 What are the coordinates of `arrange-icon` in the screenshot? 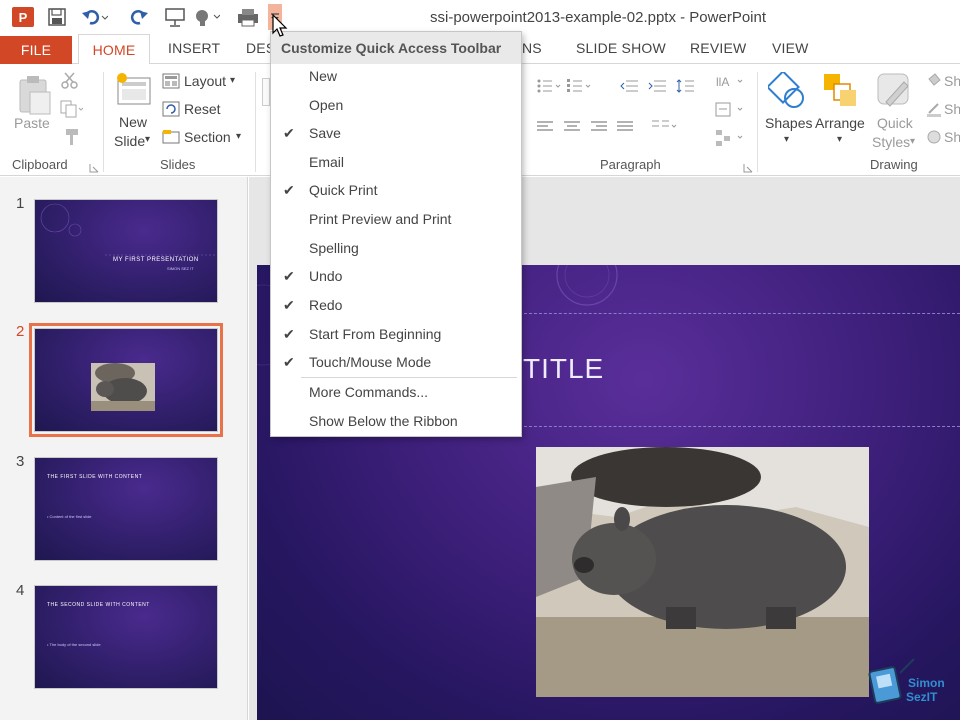 It's located at (840, 92).